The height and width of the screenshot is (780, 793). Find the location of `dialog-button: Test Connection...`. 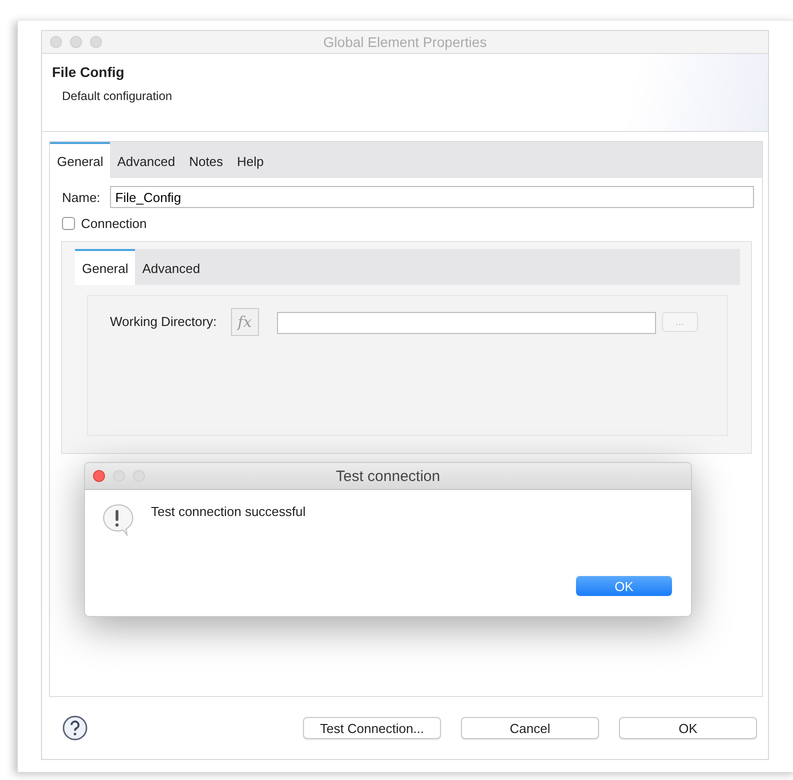

dialog-button: Test Connection... is located at coordinates (372, 728).